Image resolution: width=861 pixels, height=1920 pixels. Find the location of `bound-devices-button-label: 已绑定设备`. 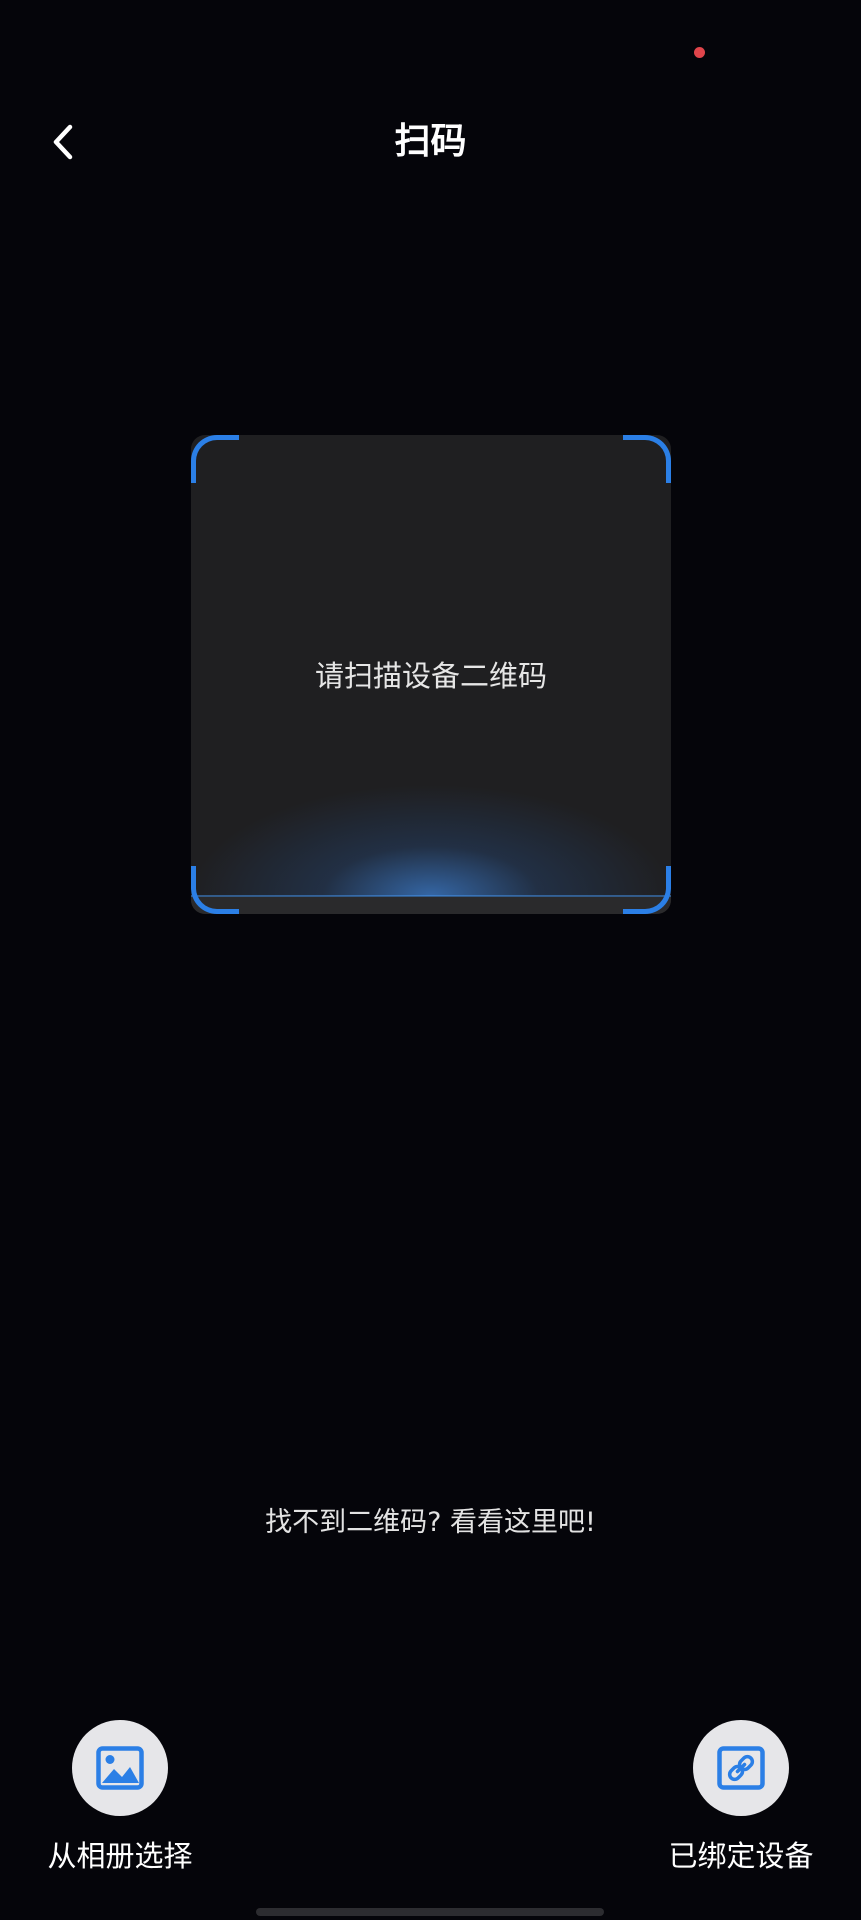

bound-devices-button-label: 已绑定设备 is located at coordinates (741, 1856).